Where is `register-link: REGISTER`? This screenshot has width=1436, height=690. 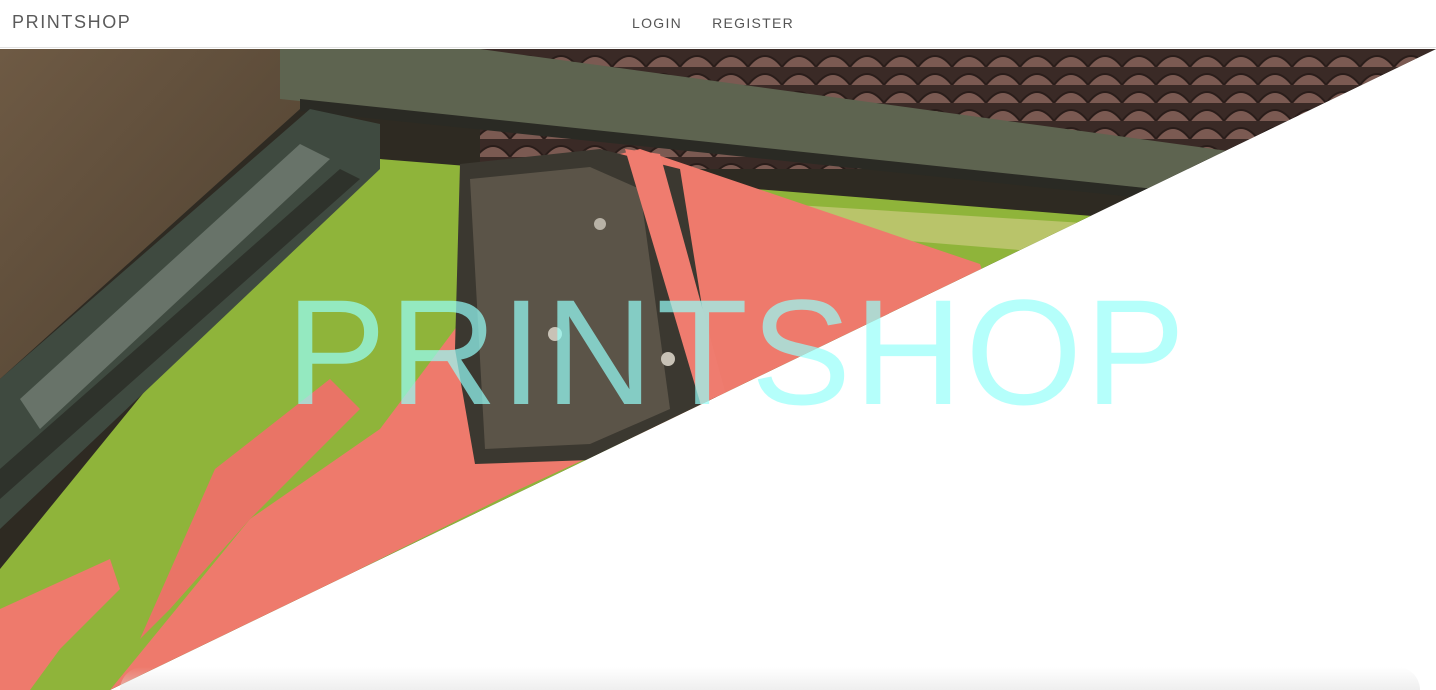
register-link: REGISTER is located at coordinates (753, 23).